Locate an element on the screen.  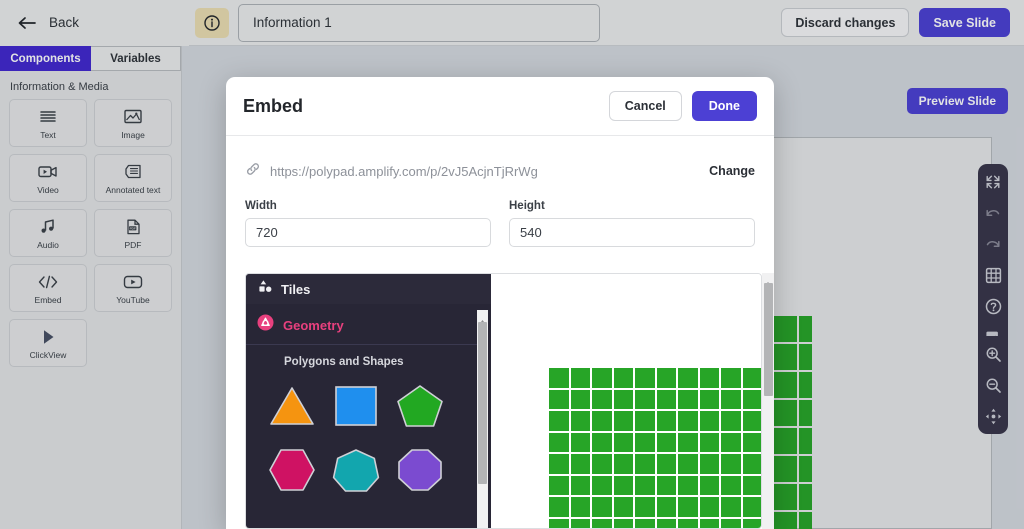
polypad-green-grid is located at coordinates (655, 448).